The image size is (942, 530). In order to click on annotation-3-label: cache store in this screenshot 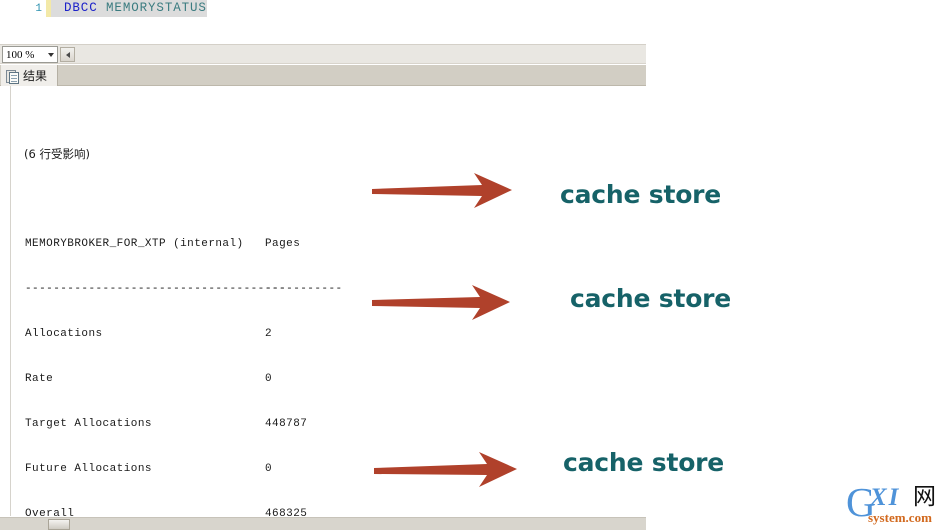, I will do `click(644, 462)`.